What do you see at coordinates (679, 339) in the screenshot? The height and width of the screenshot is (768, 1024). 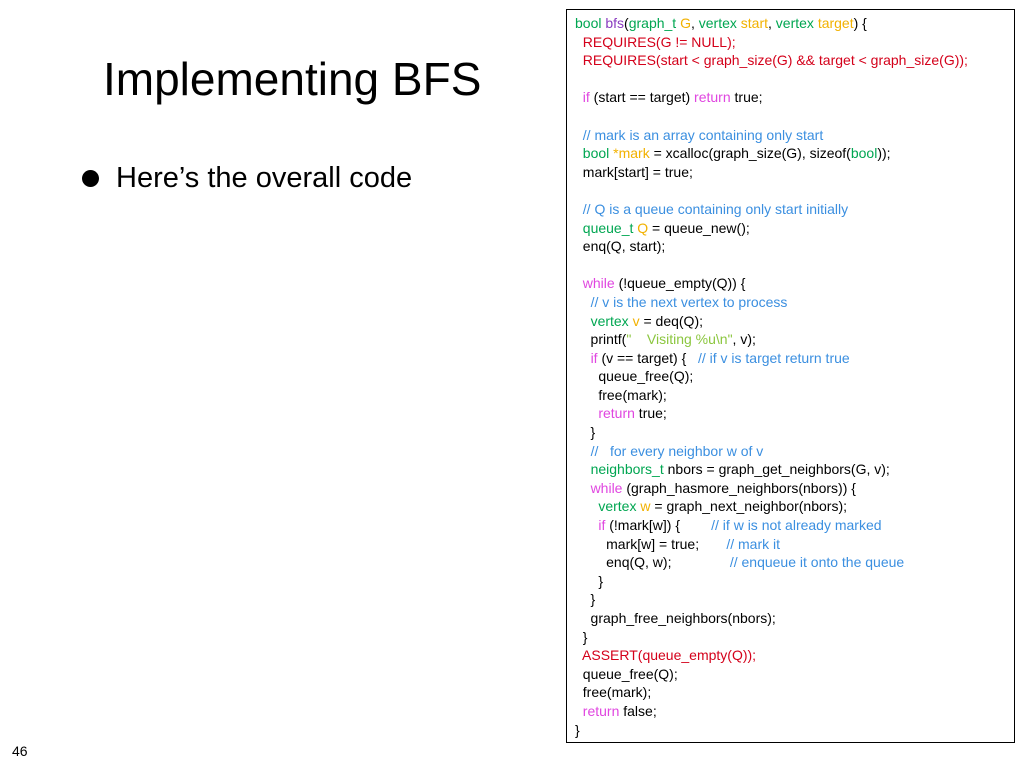 I see `code-token: " Visiting %u\n"` at bounding box center [679, 339].